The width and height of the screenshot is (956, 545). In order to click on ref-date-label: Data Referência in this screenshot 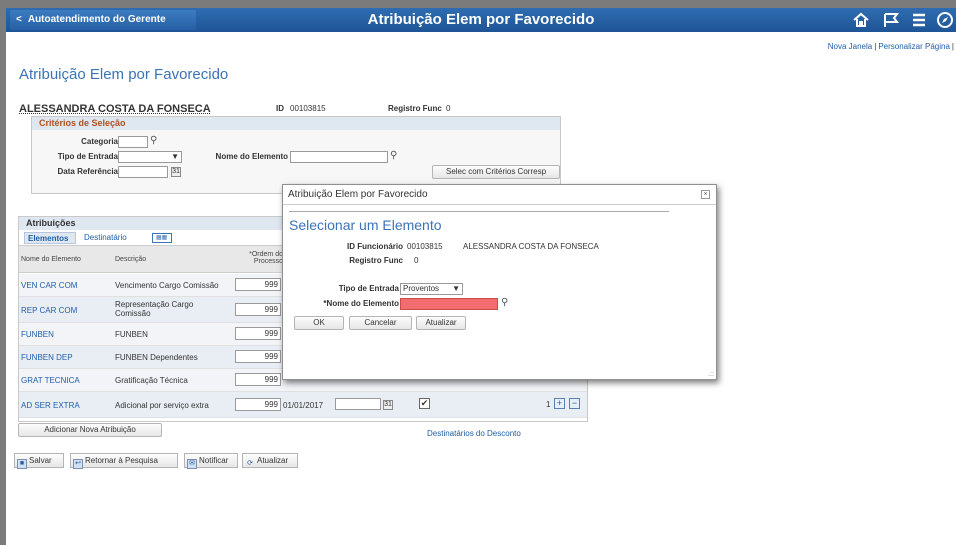, I will do `click(87, 171)`.